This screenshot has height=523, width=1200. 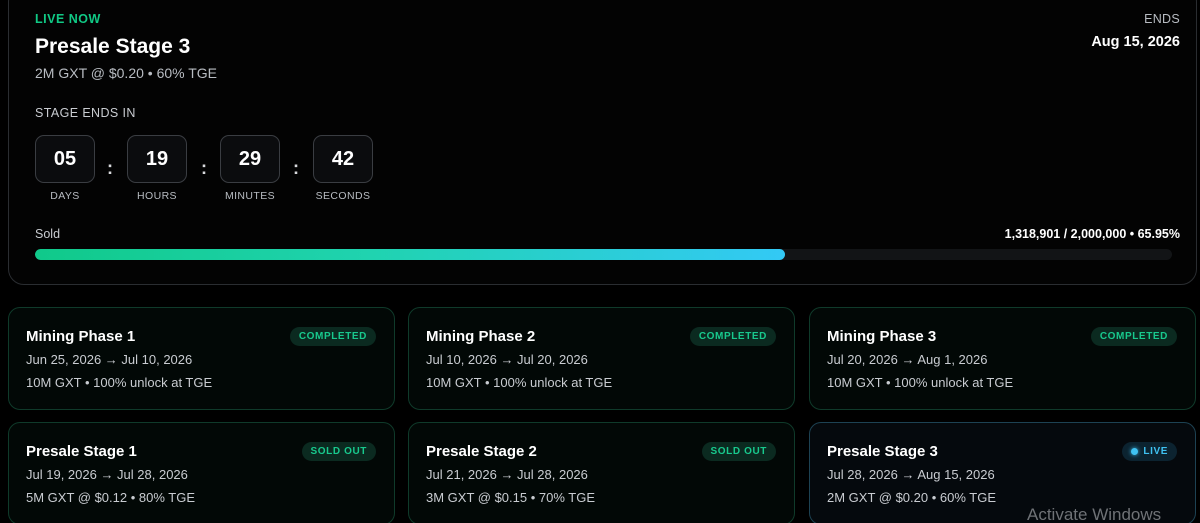 What do you see at coordinates (1092, 234) in the screenshot?
I see `sold-value: 1,318,901 / 2,000,000 • 65.95%` at bounding box center [1092, 234].